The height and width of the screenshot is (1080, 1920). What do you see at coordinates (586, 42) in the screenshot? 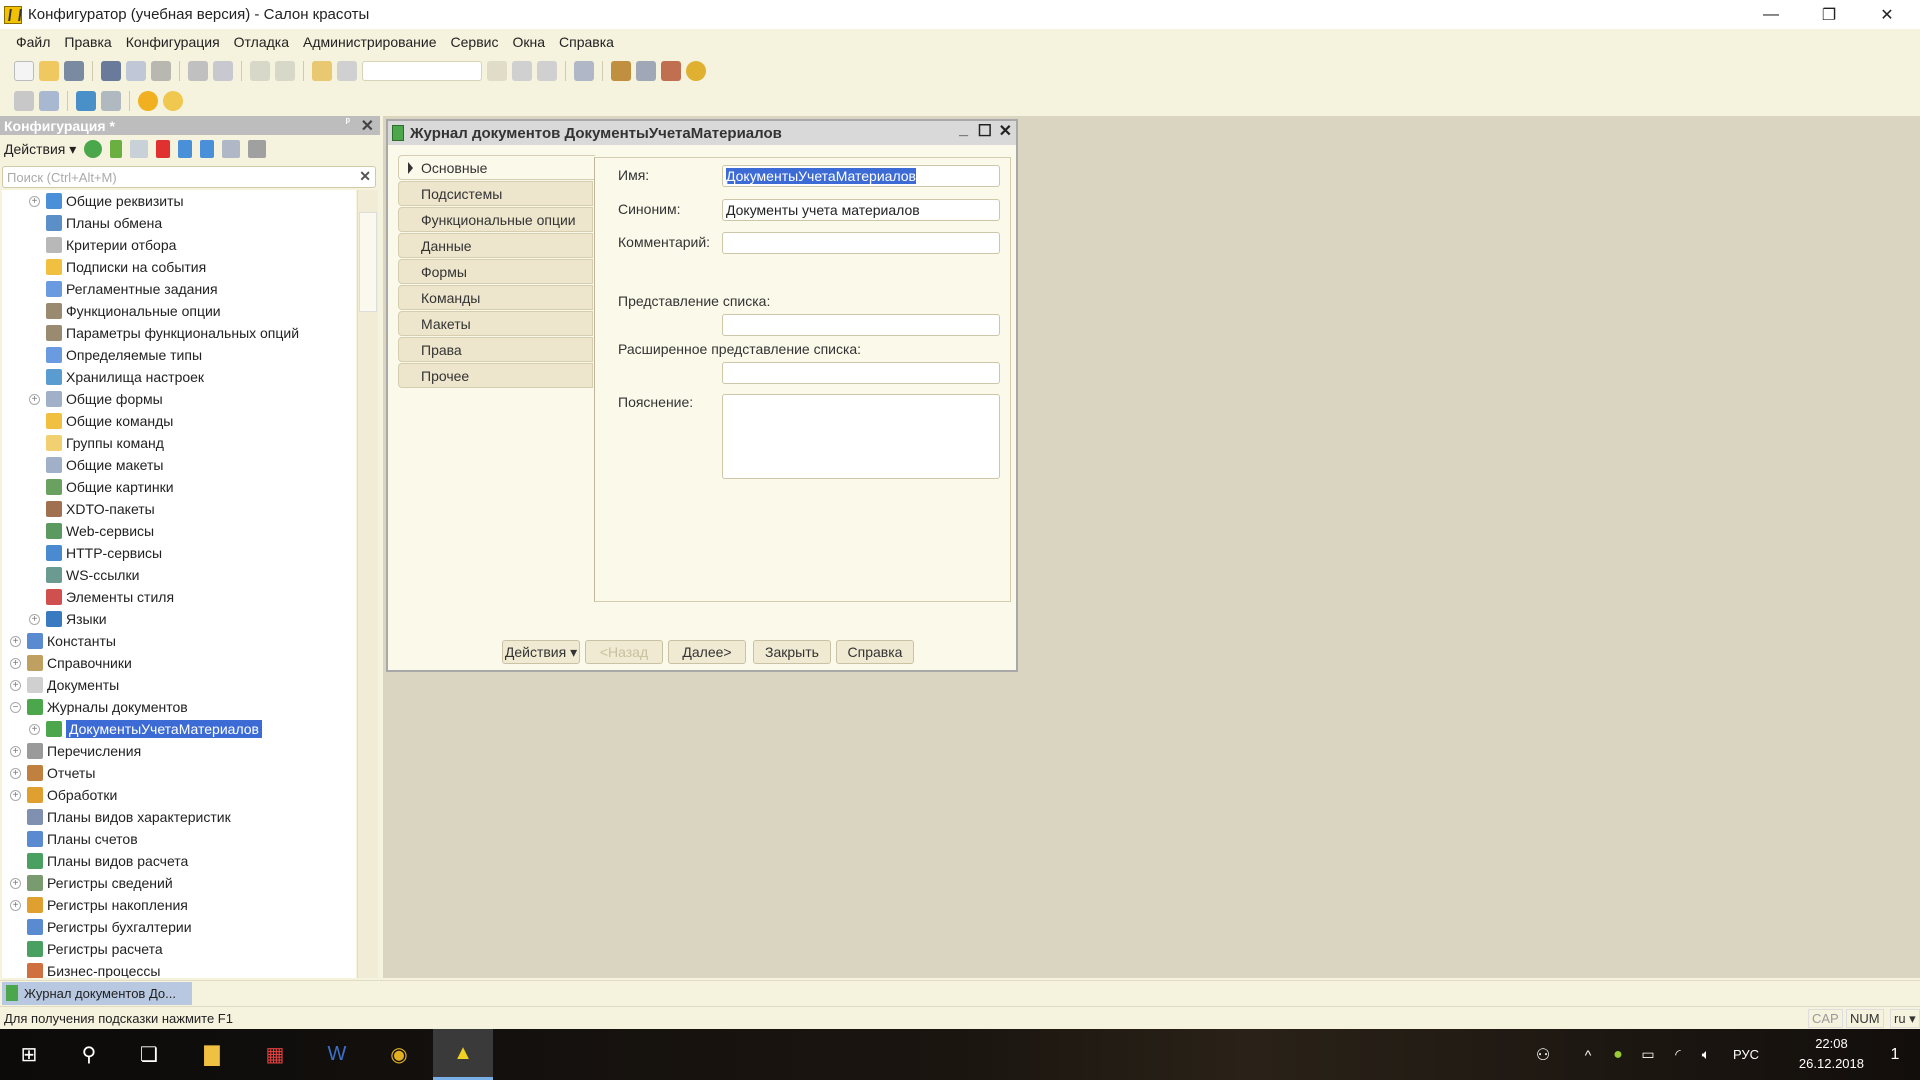
I see `menu-help: Справка` at bounding box center [586, 42].